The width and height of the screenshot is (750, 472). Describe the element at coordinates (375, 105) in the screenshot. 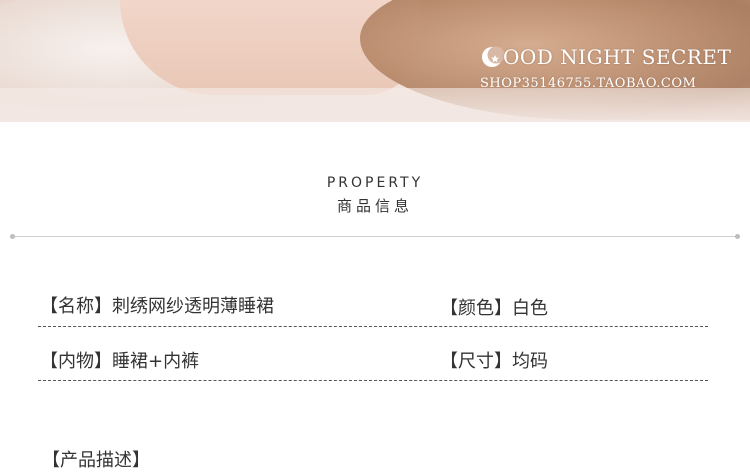

I see `banner-sheet` at that location.